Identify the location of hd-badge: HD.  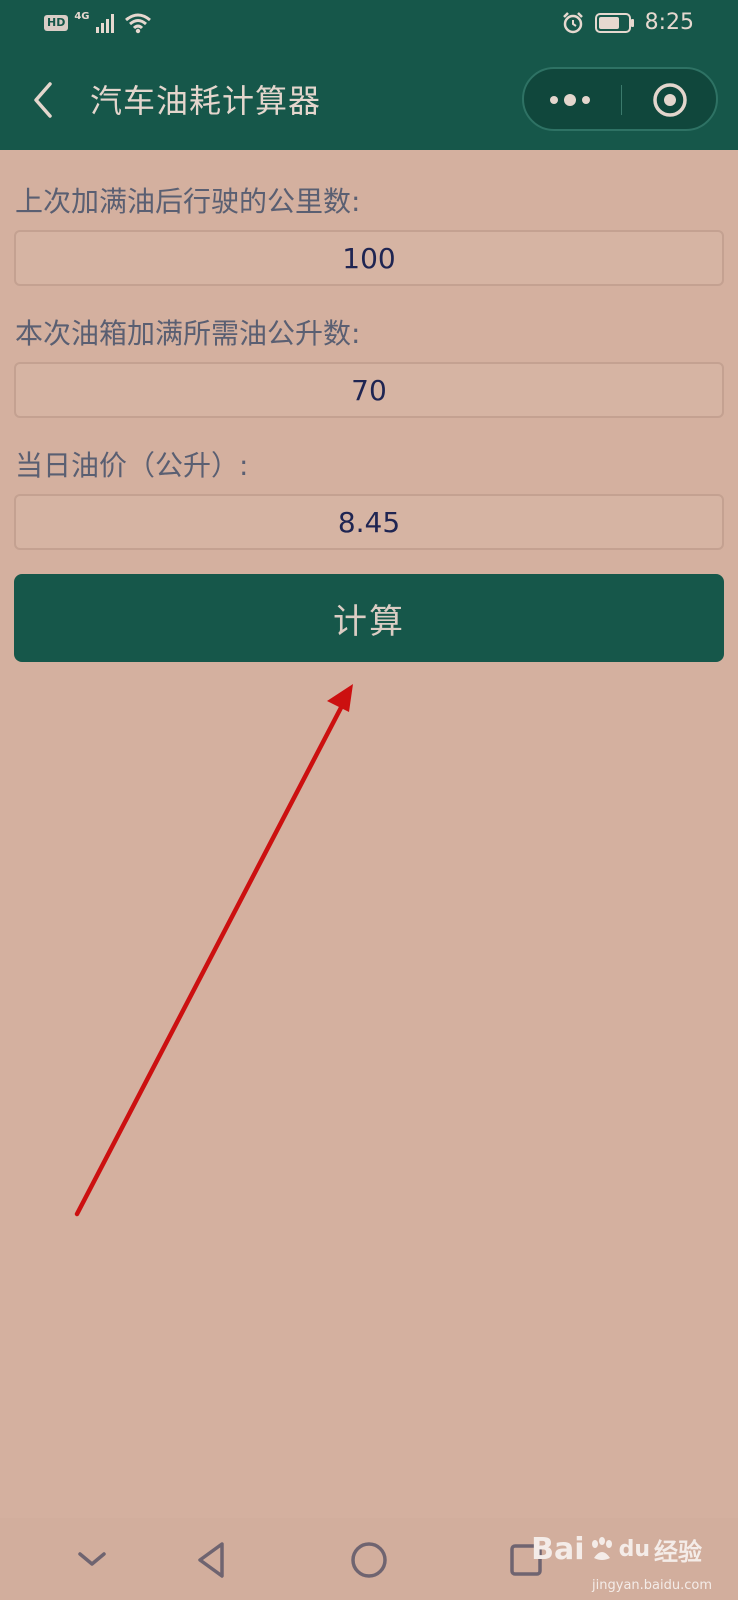
(56, 23).